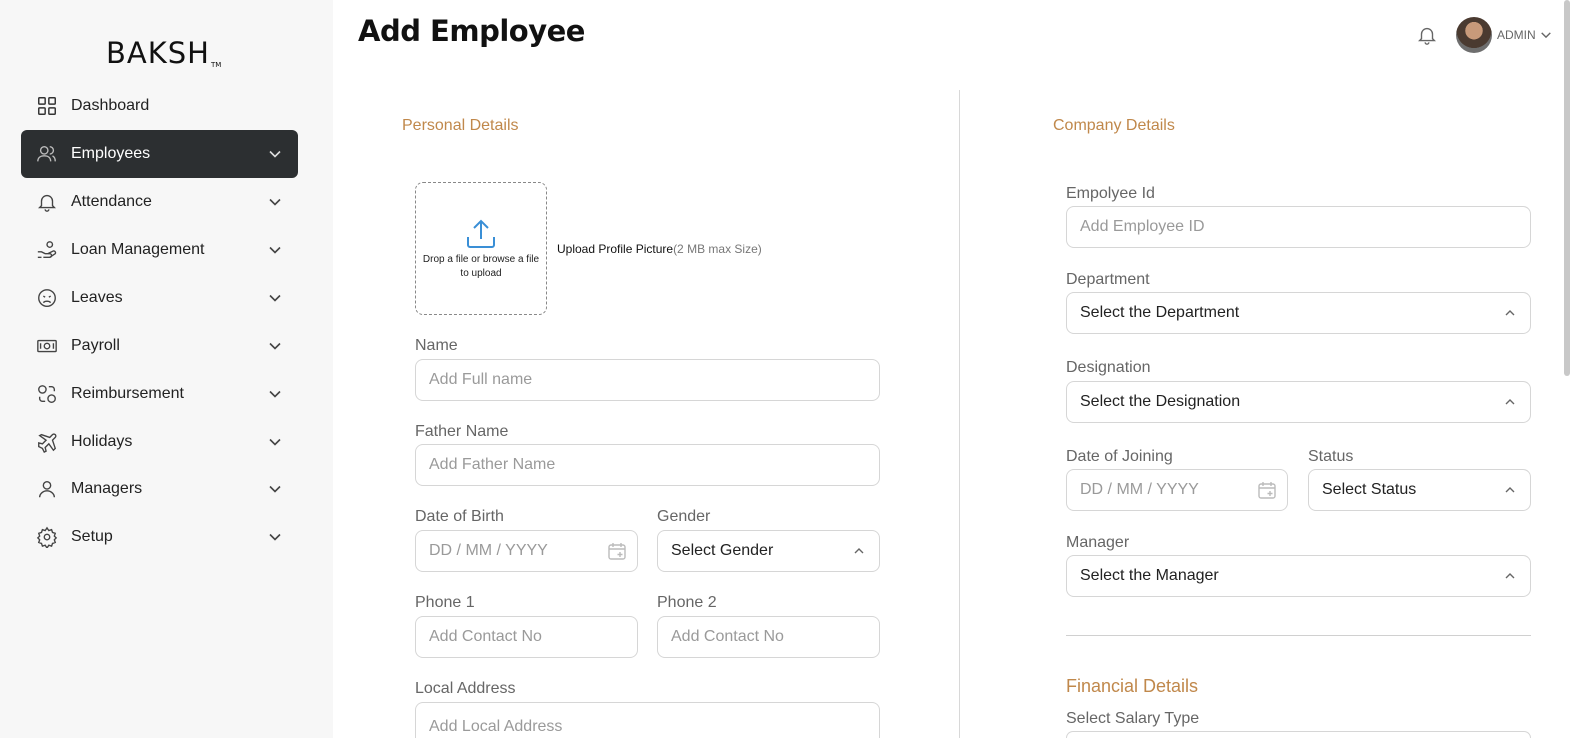  I want to click on dob-placeholder: DD / MM / YYYY, so click(488, 550).